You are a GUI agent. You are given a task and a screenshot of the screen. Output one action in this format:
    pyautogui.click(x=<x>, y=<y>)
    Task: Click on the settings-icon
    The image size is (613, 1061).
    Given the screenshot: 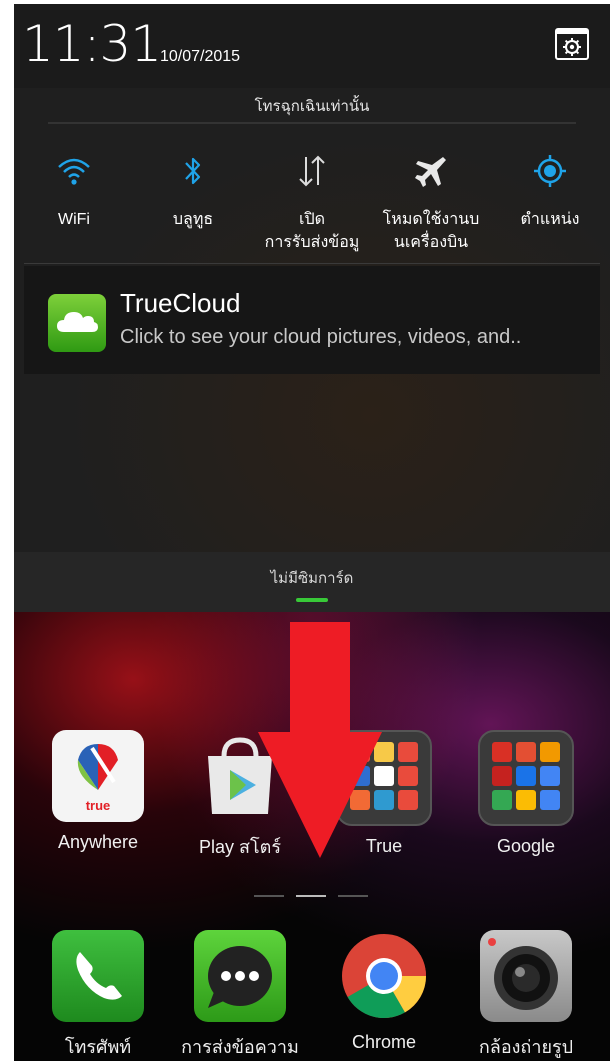 What is the action you would take?
    pyautogui.click(x=572, y=44)
    